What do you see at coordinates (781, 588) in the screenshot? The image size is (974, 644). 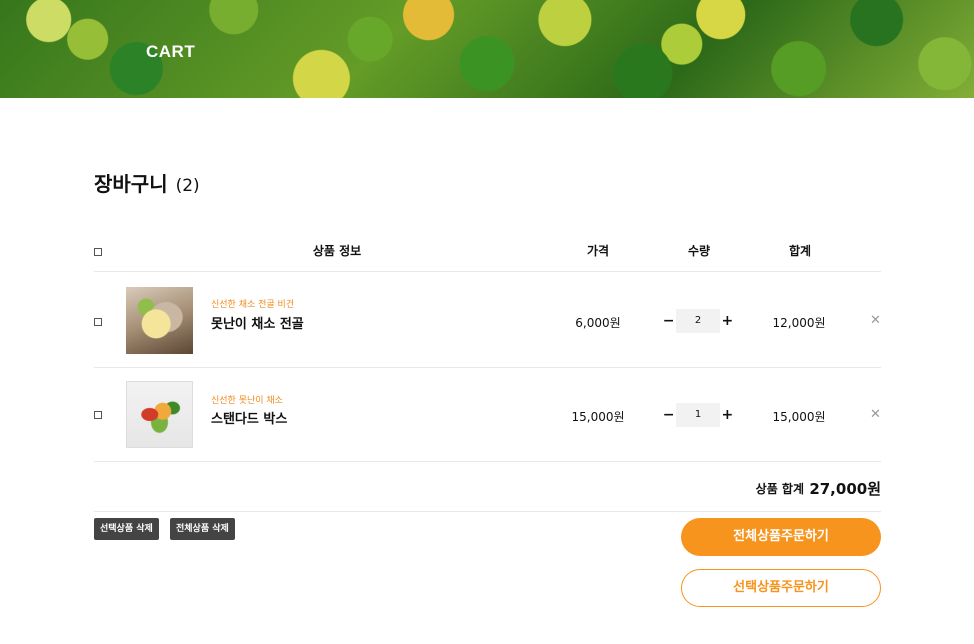 I see `order-selected-button: 선택상품주문하기` at bounding box center [781, 588].